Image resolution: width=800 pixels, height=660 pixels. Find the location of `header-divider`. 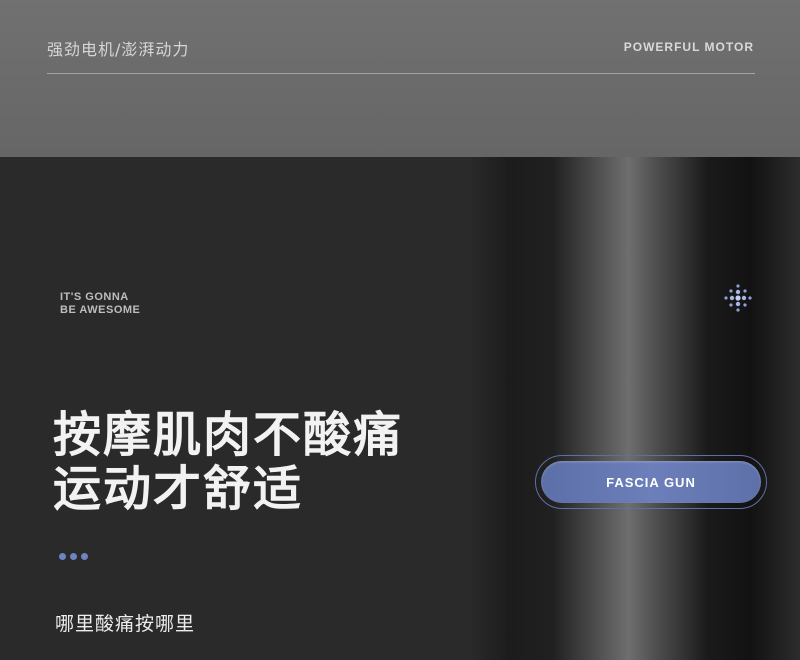

header-divider is located at coordinates (401, 73).